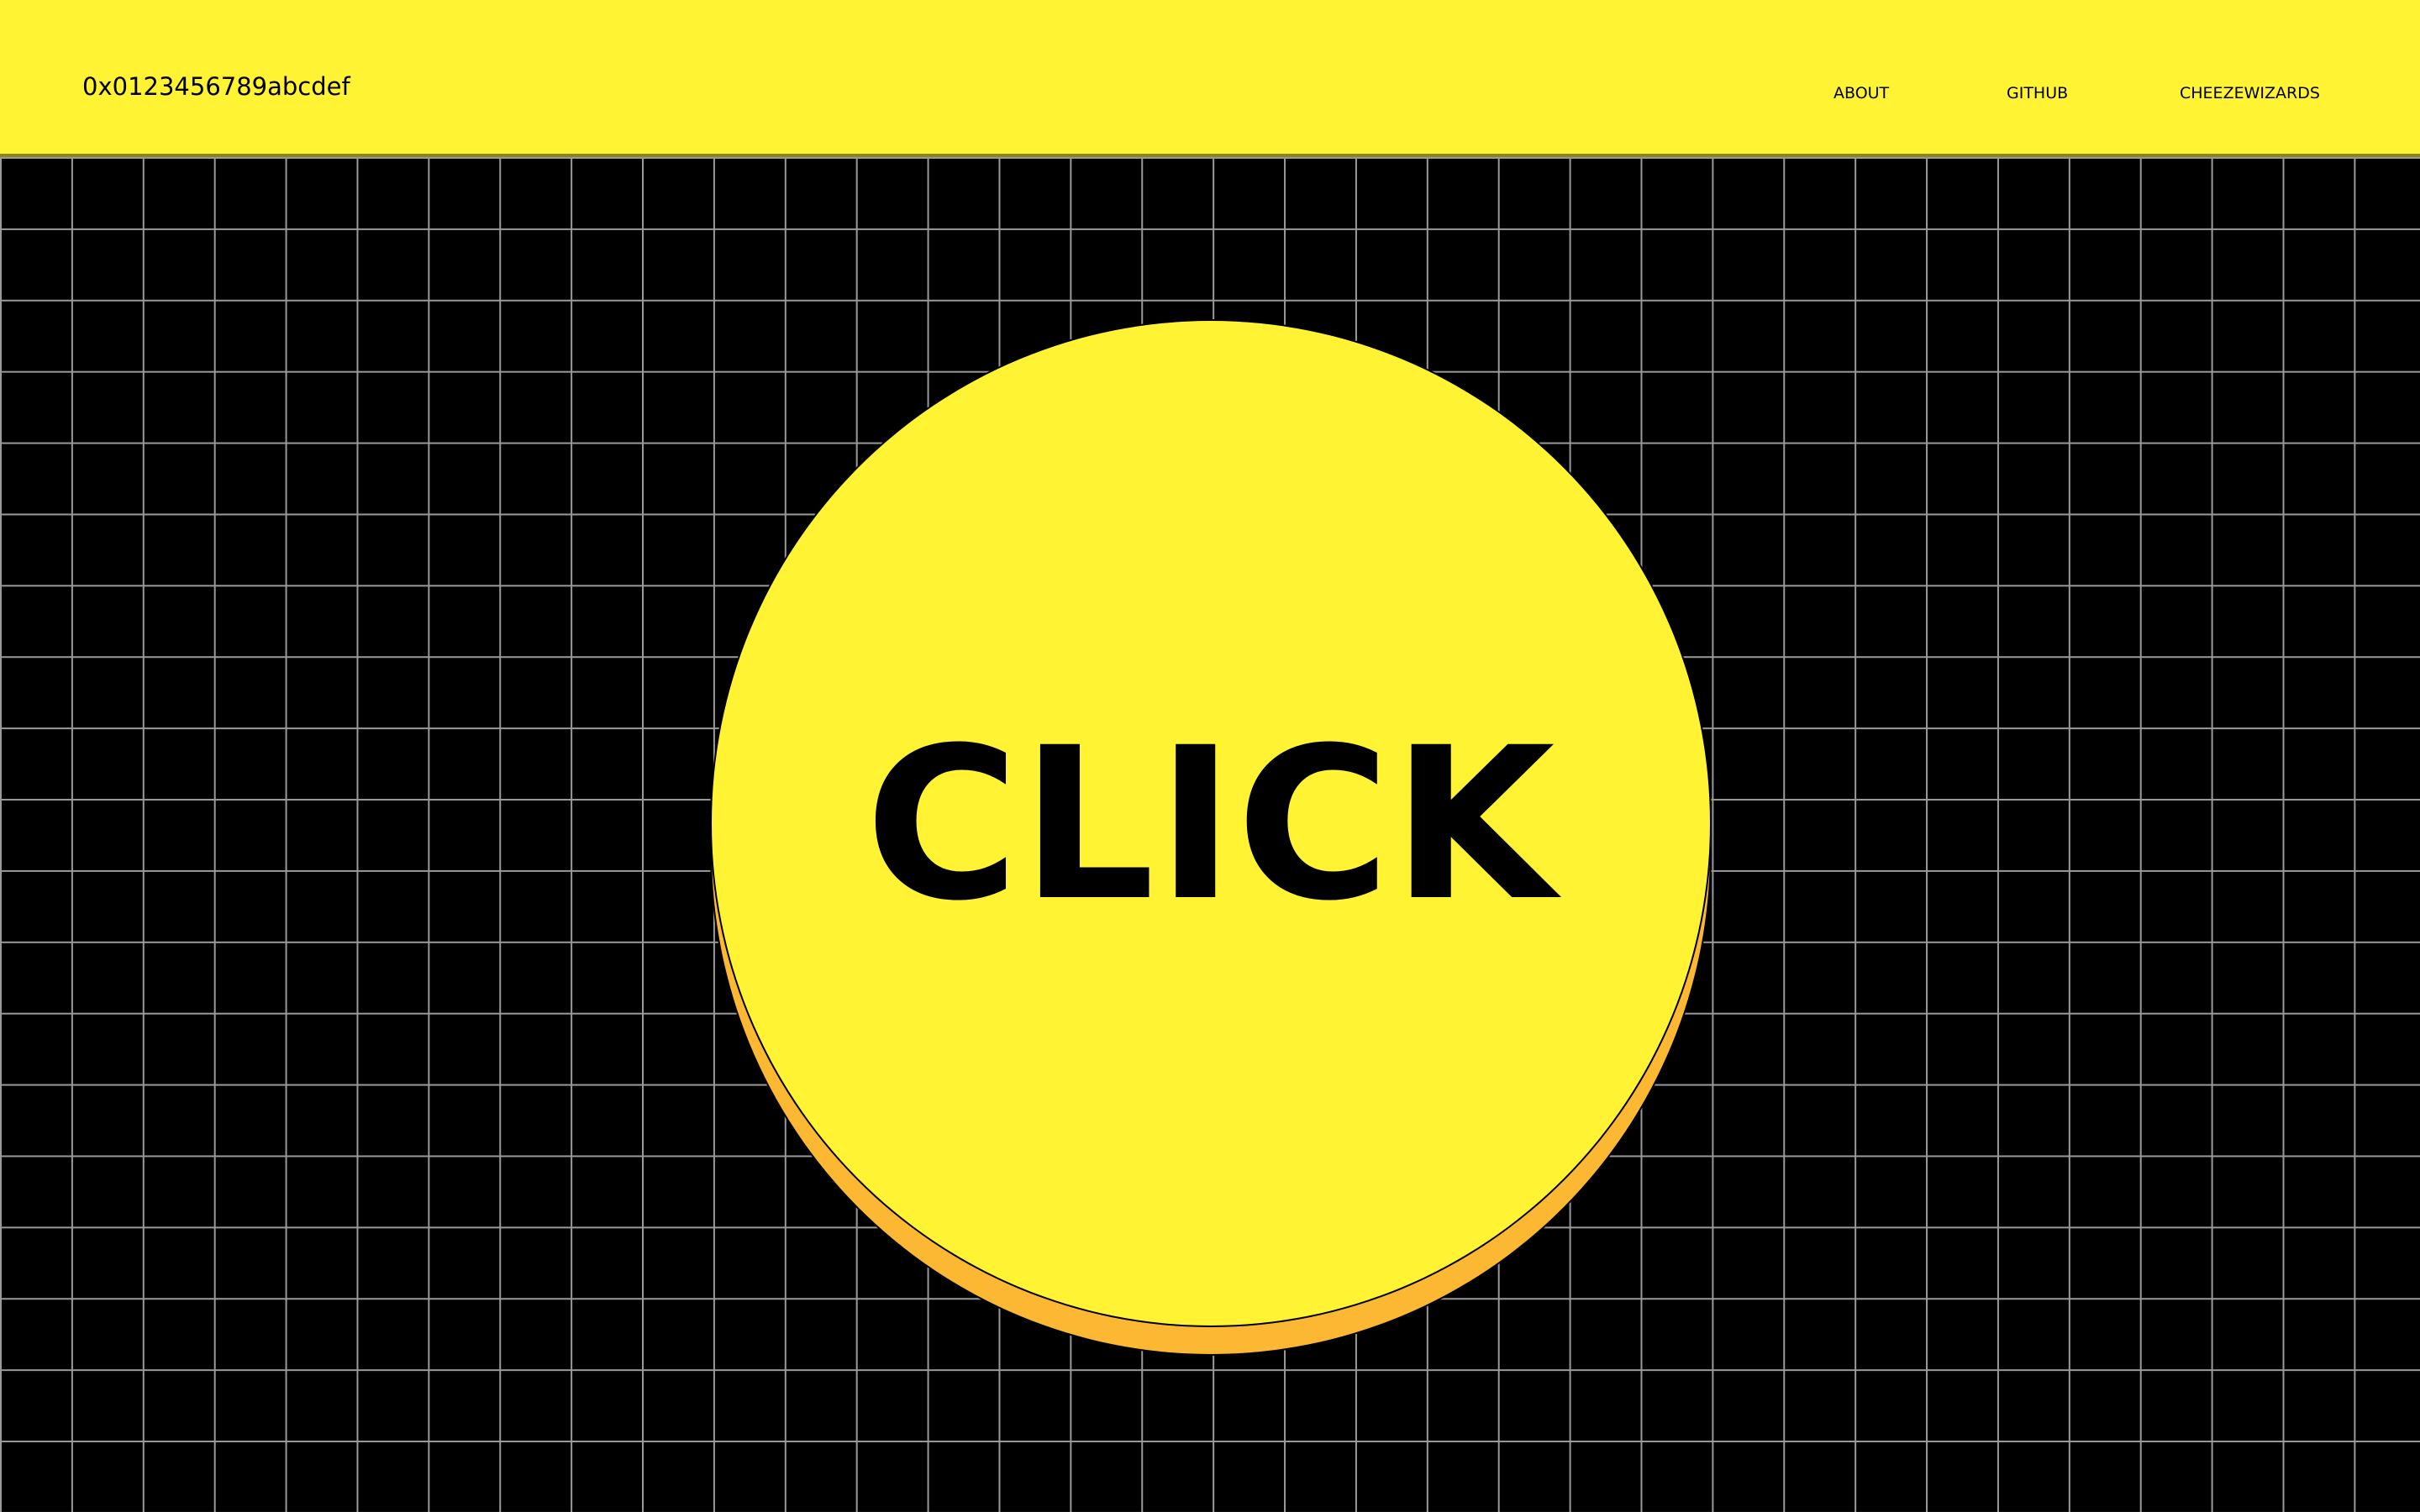 This screenshot has width=2420, height=1512. I want to click on nav-link-github: GITHUB, so click(2038, 93).